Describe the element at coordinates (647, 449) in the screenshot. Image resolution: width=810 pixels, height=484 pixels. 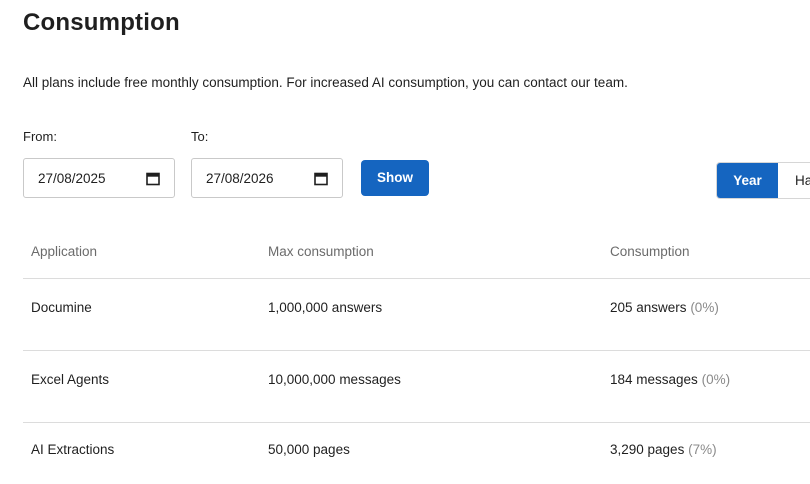
I see `consumption-value: 3,290 pages` at that location.